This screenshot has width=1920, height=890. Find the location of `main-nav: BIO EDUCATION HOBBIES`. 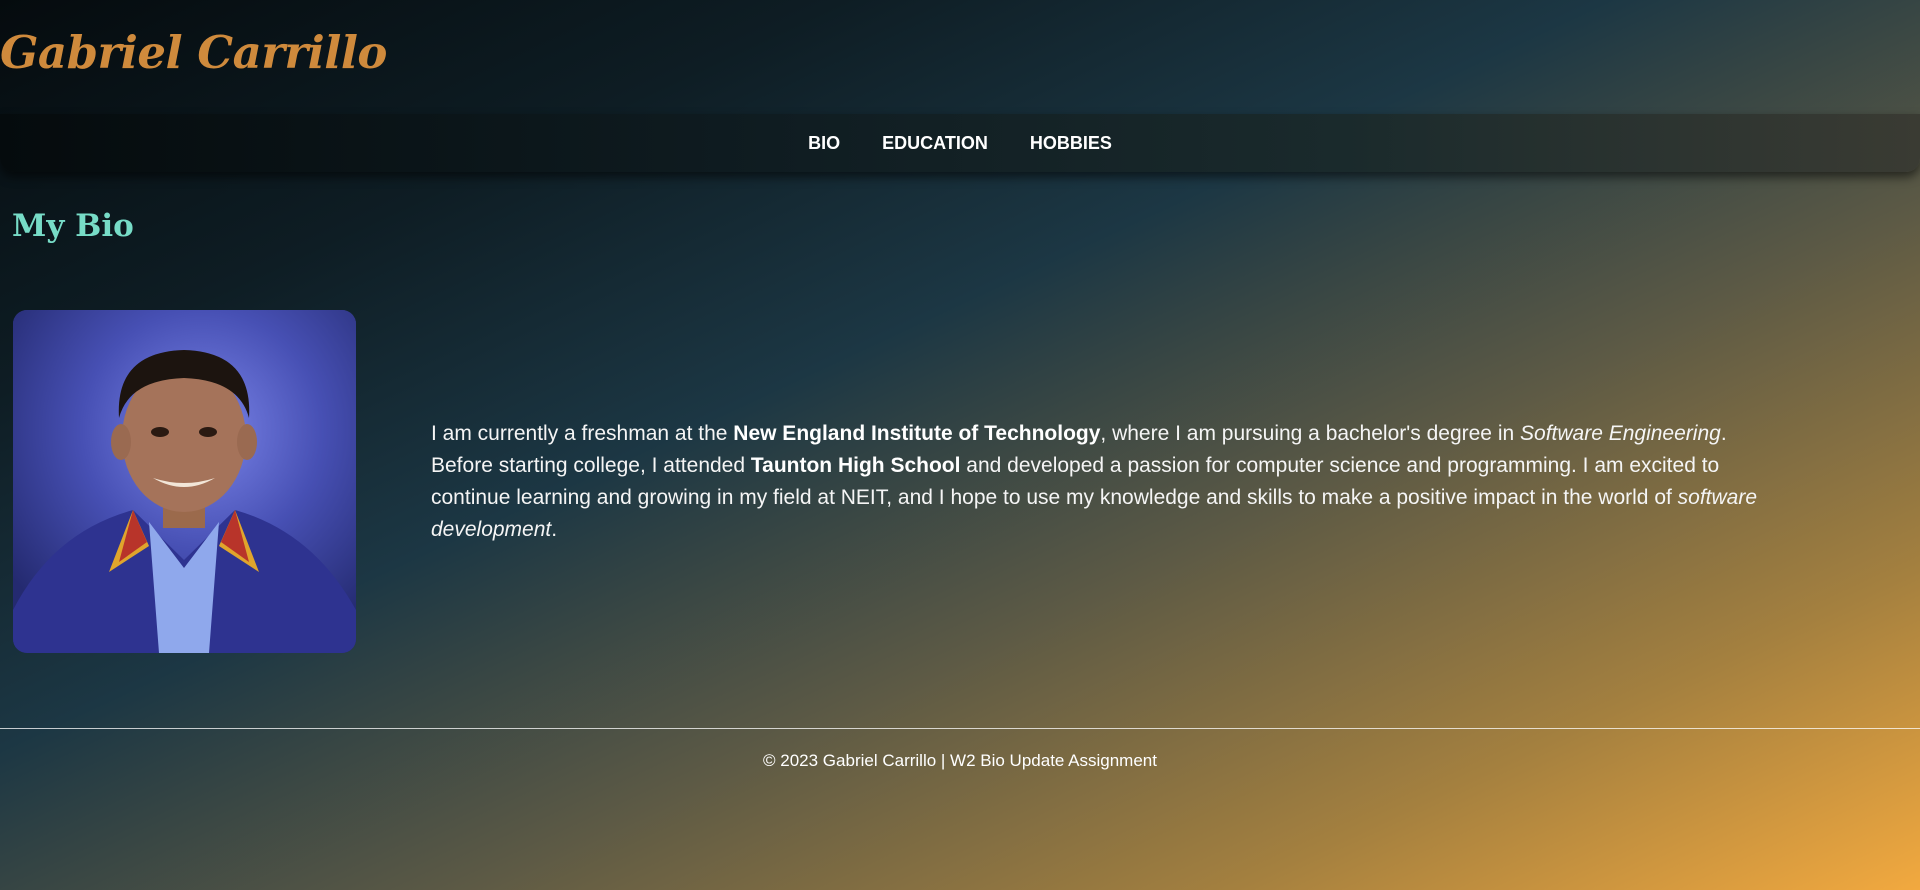

main-nav: BIO EDUCATION HOBBIES is located at coordinates (960, 143).